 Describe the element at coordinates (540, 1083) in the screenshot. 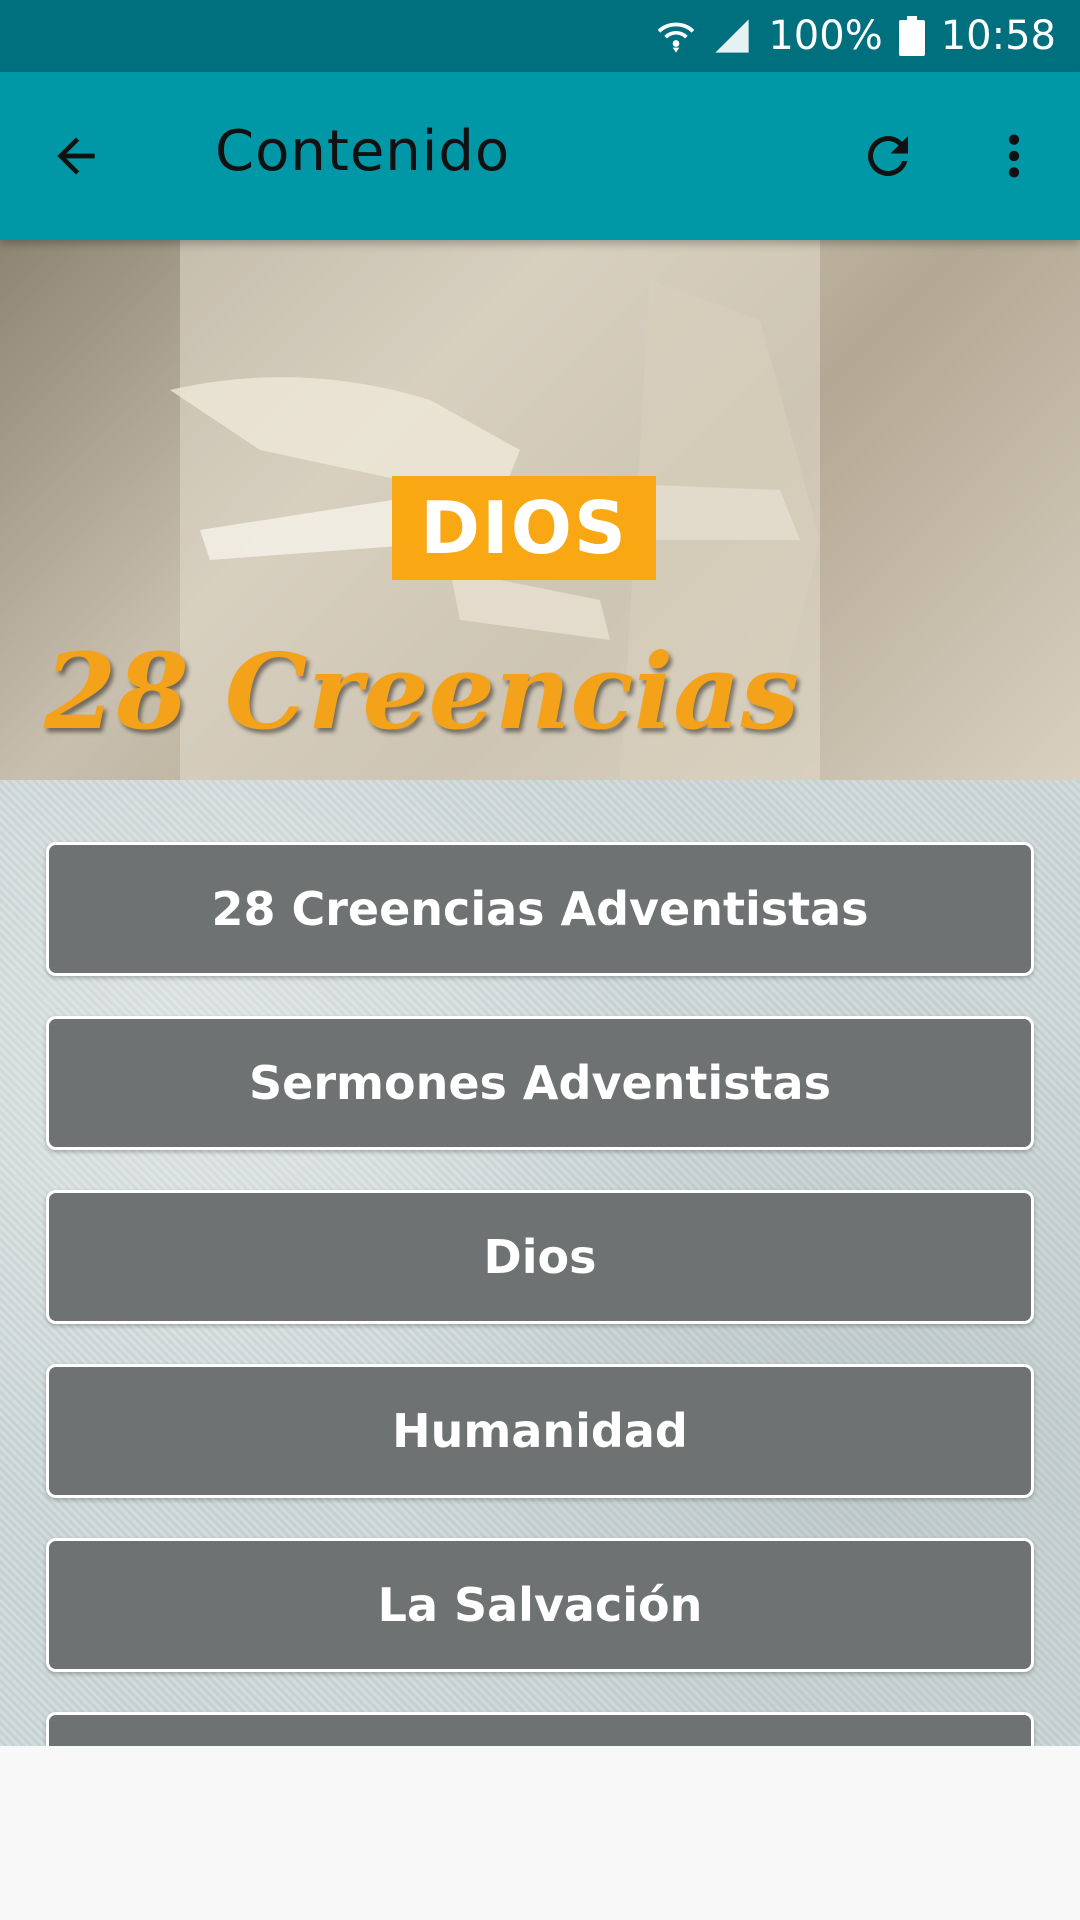

I see `menu-button-sermones: Sermones Adventistas` at that location.